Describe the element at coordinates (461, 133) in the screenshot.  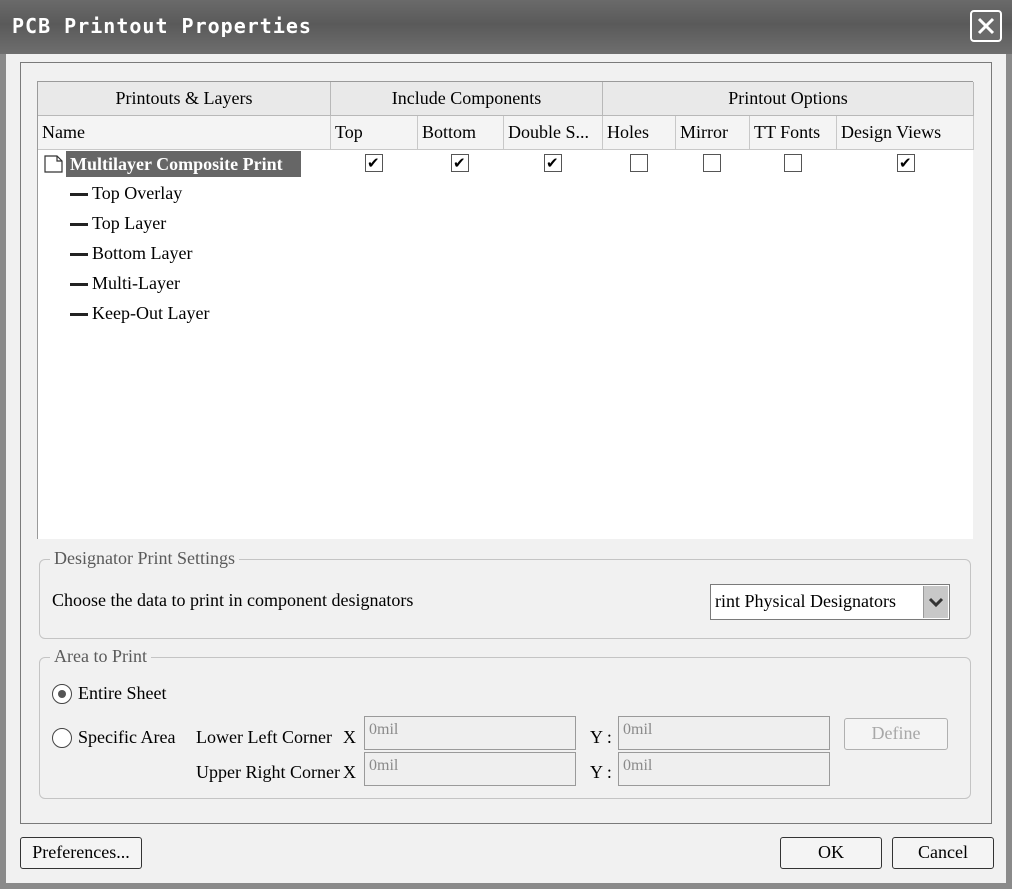
I see `column-header-bottom: Bottom` at that location.